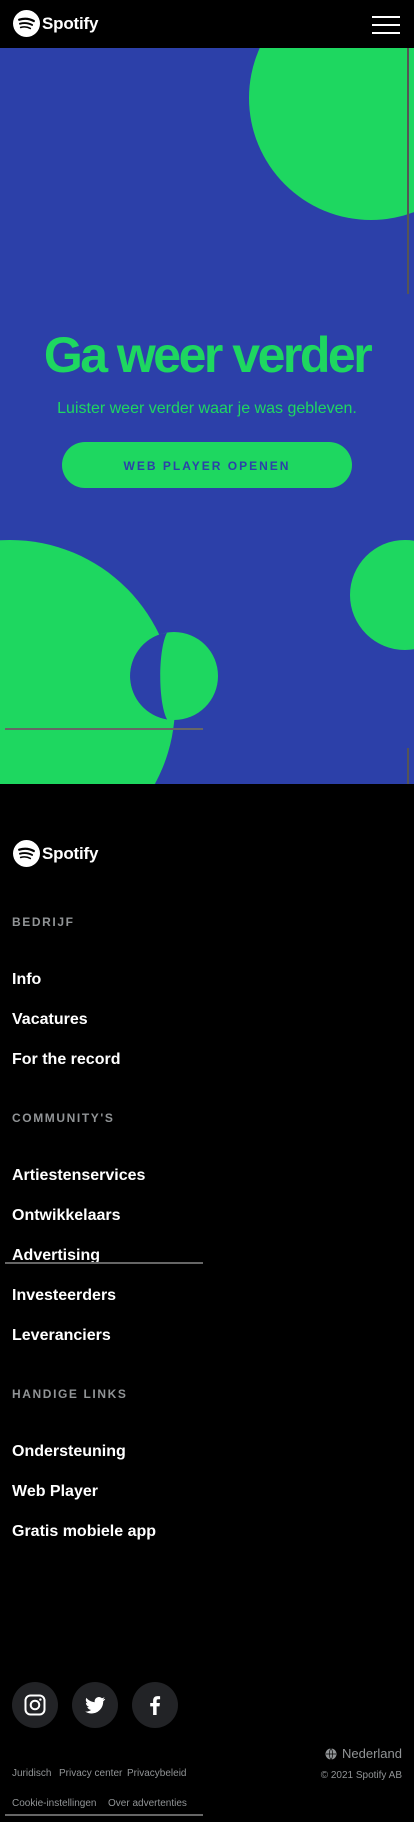 This screenshot has width=414, height=1822. I want to click on facebook-icon, so click(155, 1705).